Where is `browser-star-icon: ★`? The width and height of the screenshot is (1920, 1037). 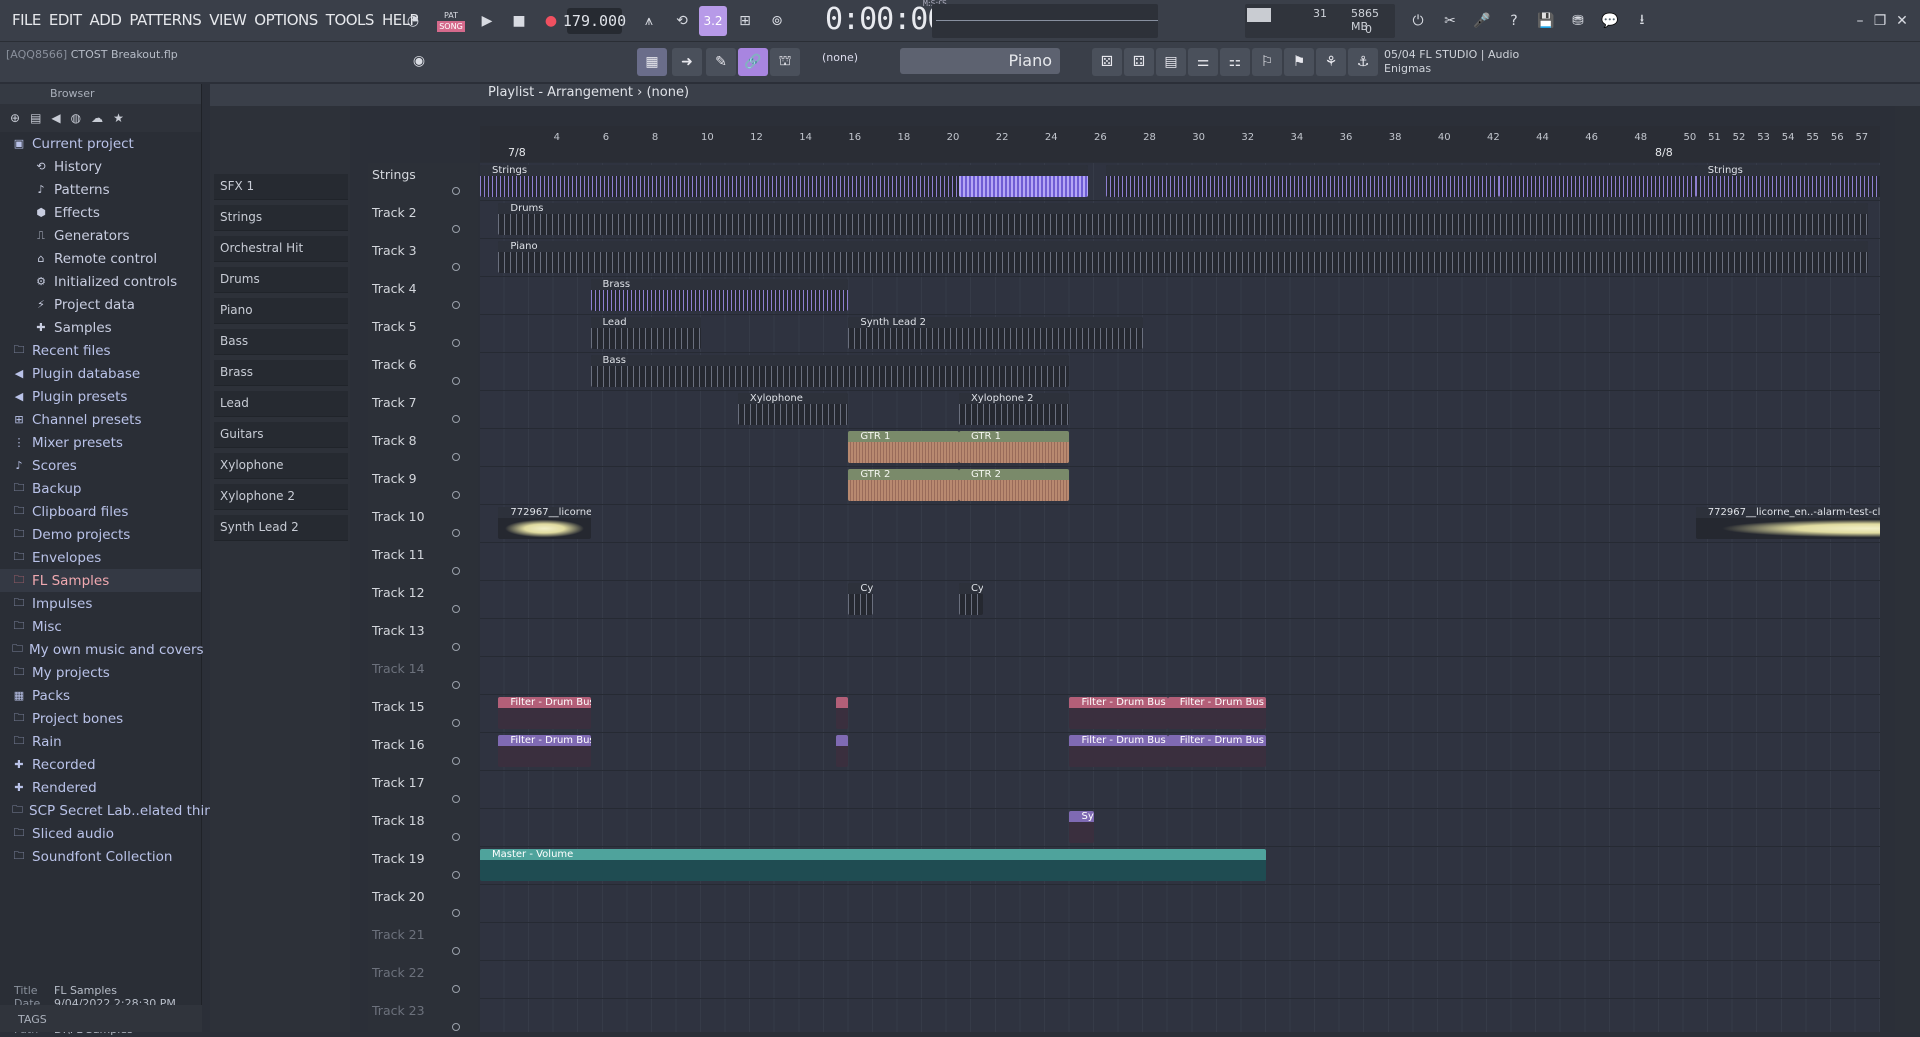 browser-star-icon: ★ is located at coordinates (118, 118).